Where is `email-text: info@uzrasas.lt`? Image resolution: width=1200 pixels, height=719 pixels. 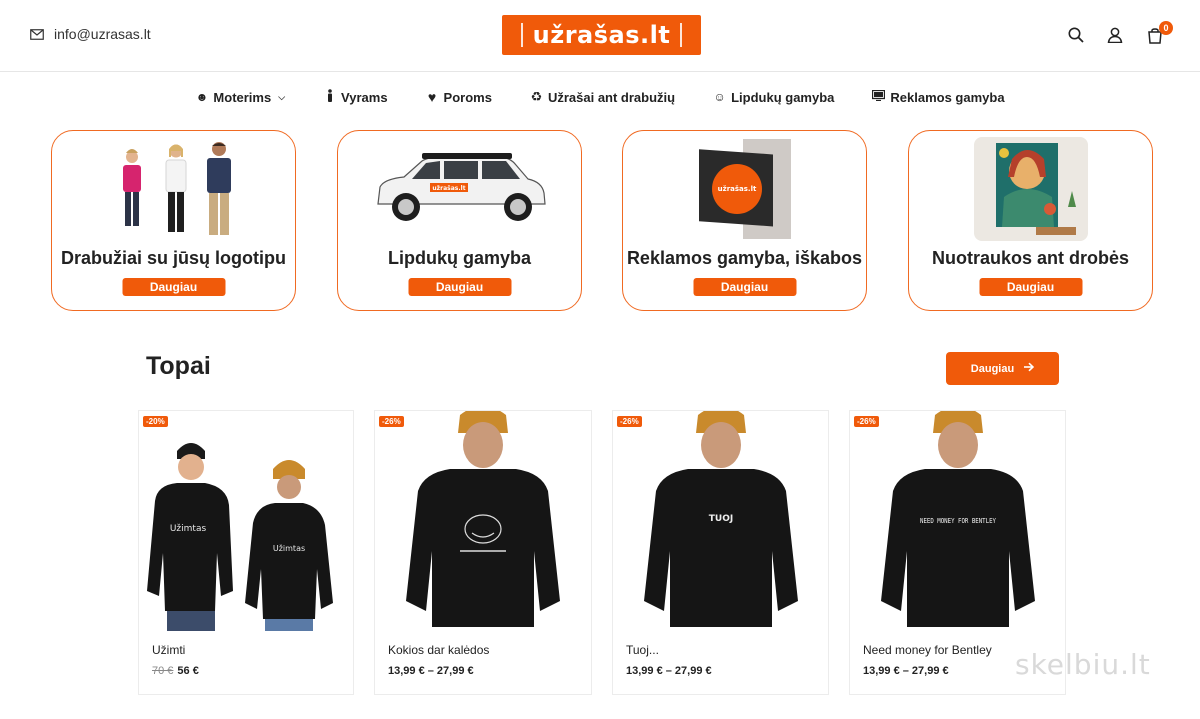
email-text: info@uzrasas.lt is located at coordinates (102, 34).